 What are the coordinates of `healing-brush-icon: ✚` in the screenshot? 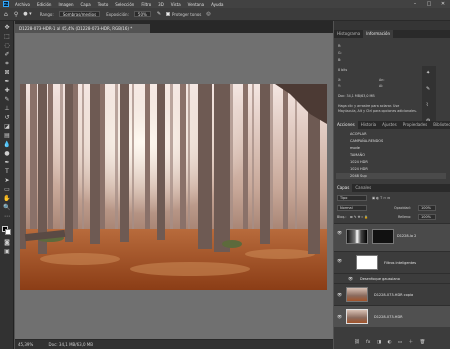 It's located at (7, 90).